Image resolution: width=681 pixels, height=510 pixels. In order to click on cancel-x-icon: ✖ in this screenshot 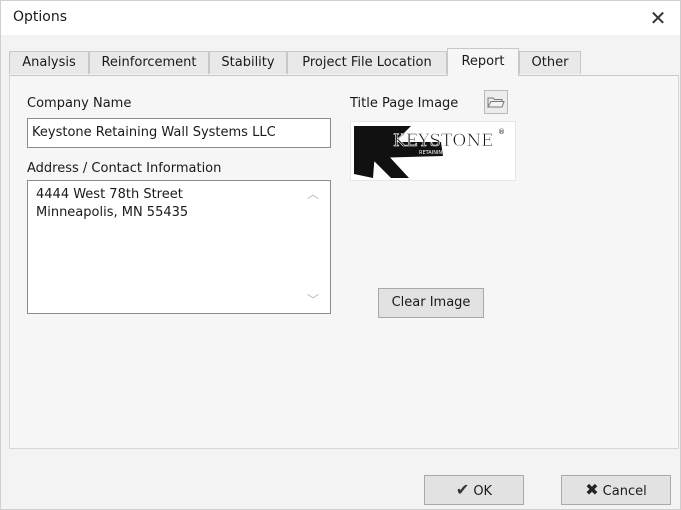, I will do `click(592, 489)`.